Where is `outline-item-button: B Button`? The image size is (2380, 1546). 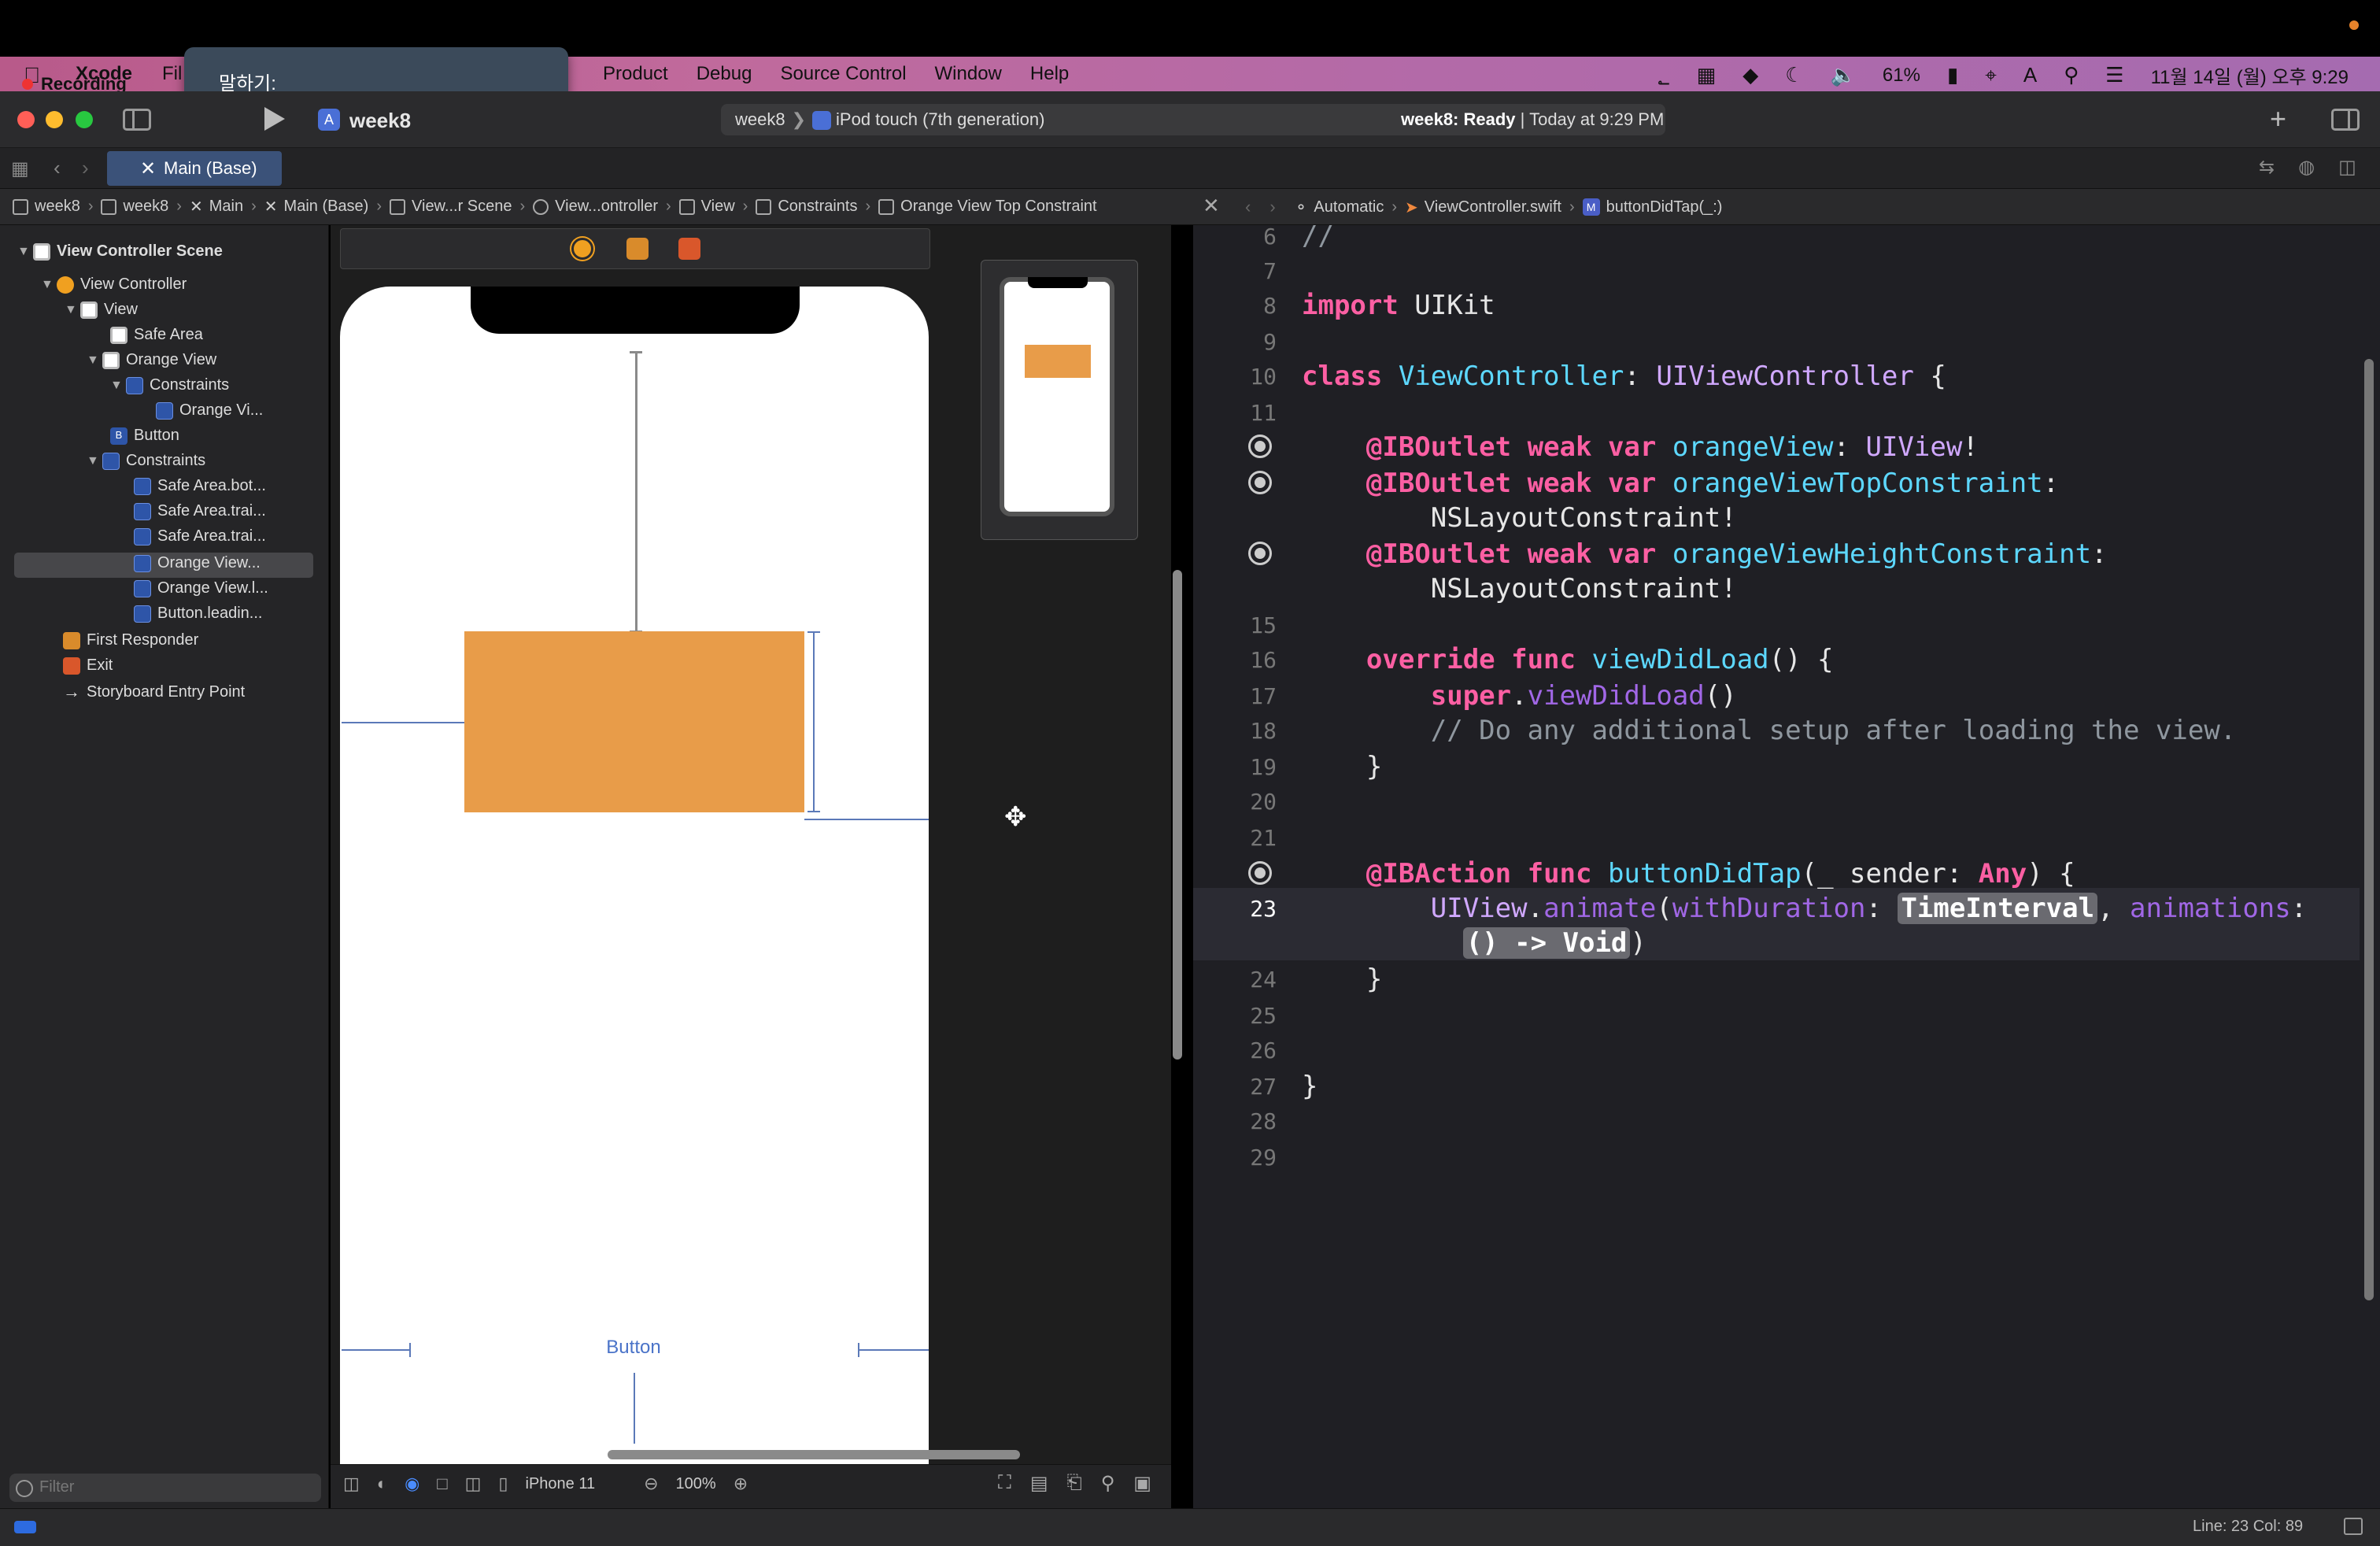 outline-item-button: B Button is located at coordinates (144, 436).